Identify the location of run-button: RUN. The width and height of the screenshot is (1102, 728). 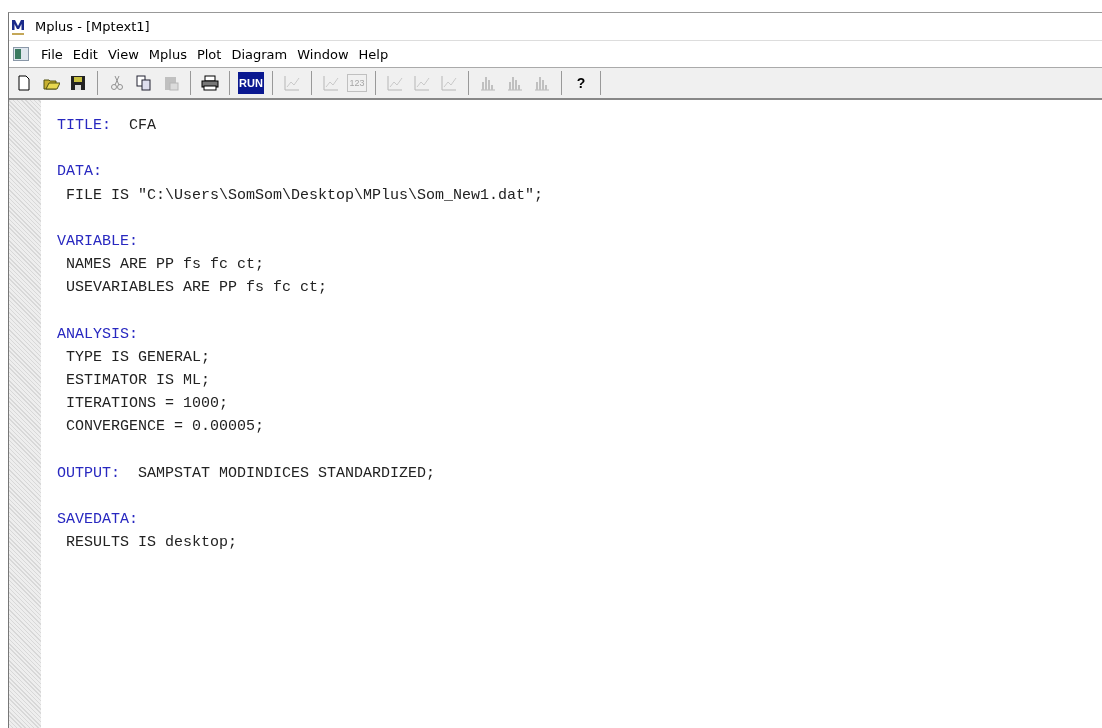
(251, 83).